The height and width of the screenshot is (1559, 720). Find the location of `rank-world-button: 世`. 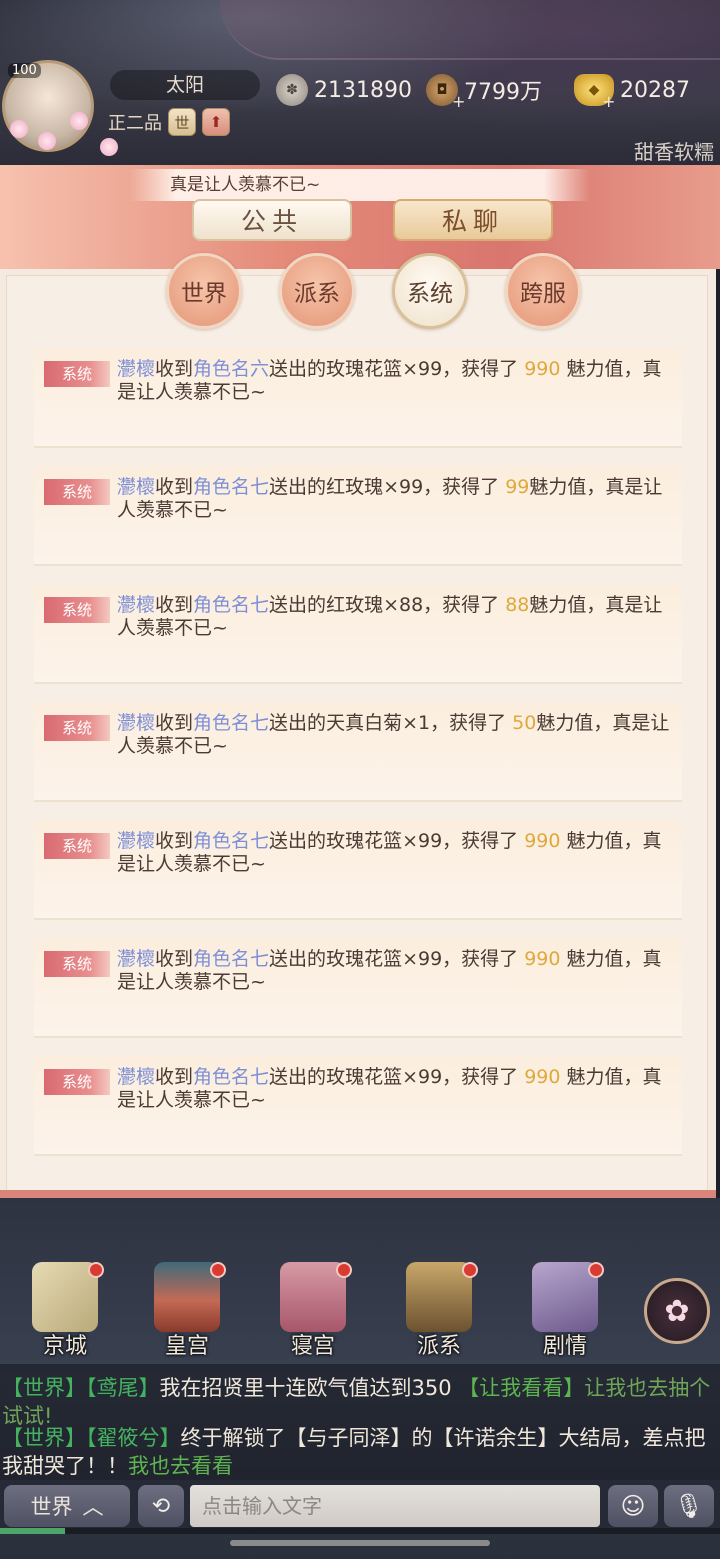

rank-world-button: 世 is located at coordinates (182, 122).